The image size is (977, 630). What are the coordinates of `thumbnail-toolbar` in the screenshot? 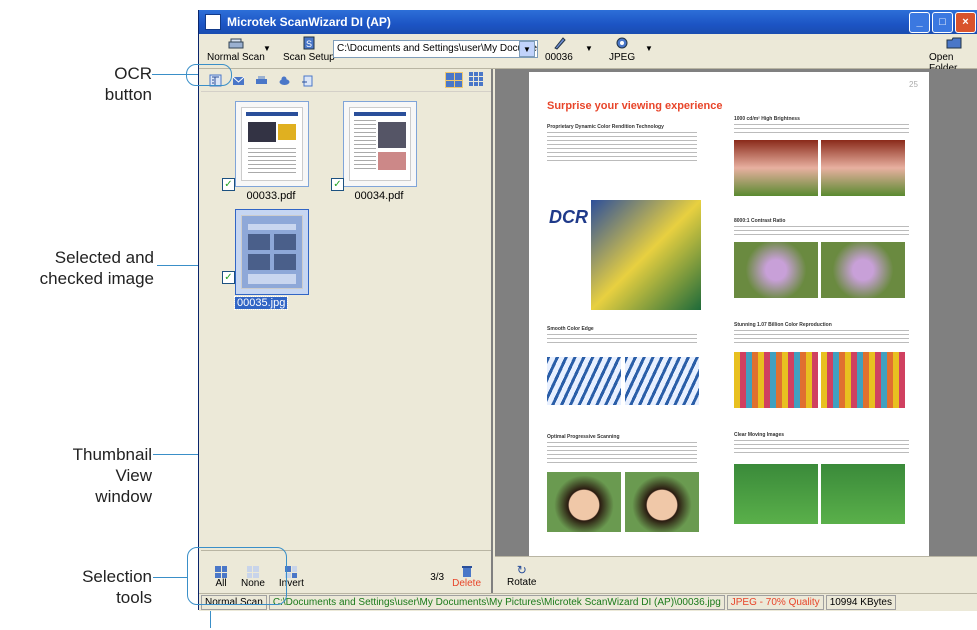 It's located at (346, 80).